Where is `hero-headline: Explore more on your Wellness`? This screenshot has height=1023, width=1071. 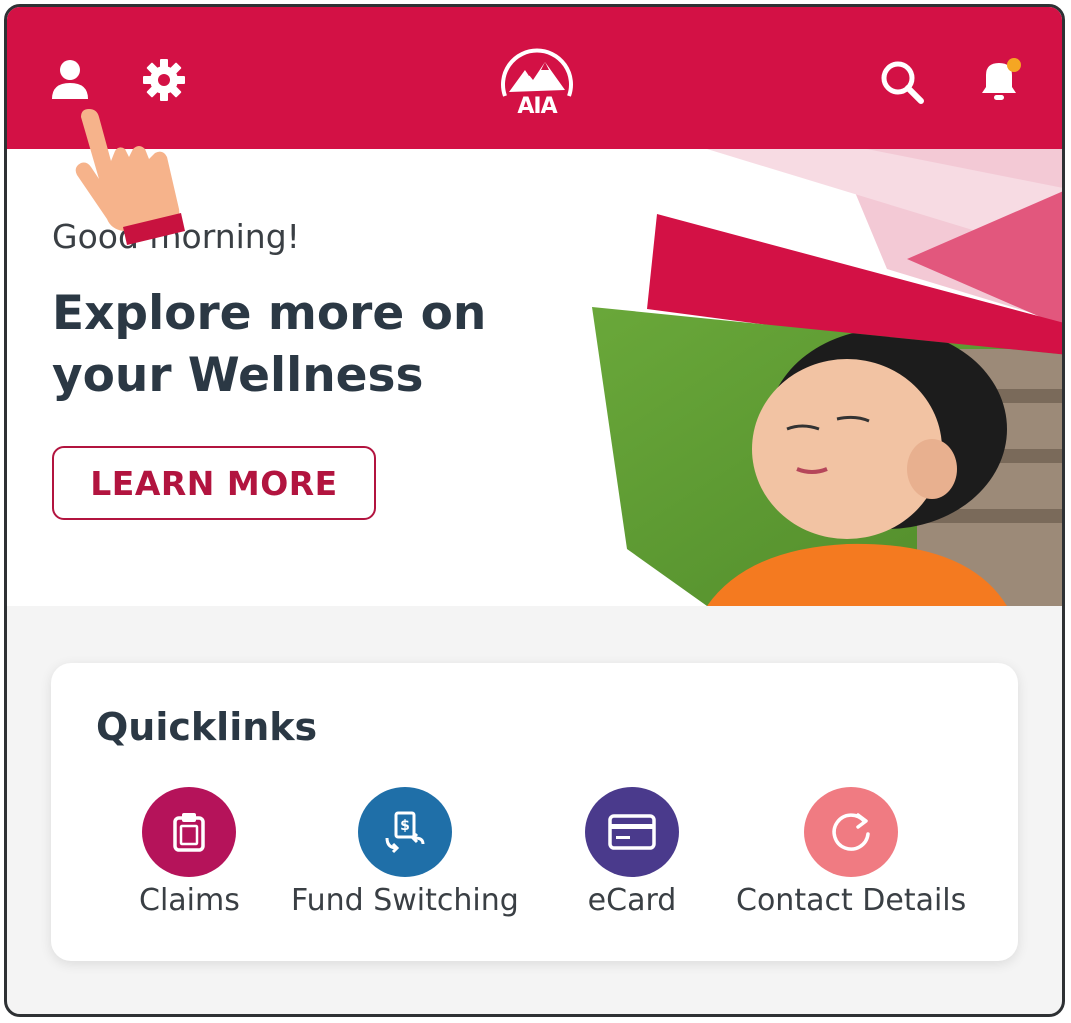
hero-headline: Explore more on your Wellness is located at coordinates (269, 344).